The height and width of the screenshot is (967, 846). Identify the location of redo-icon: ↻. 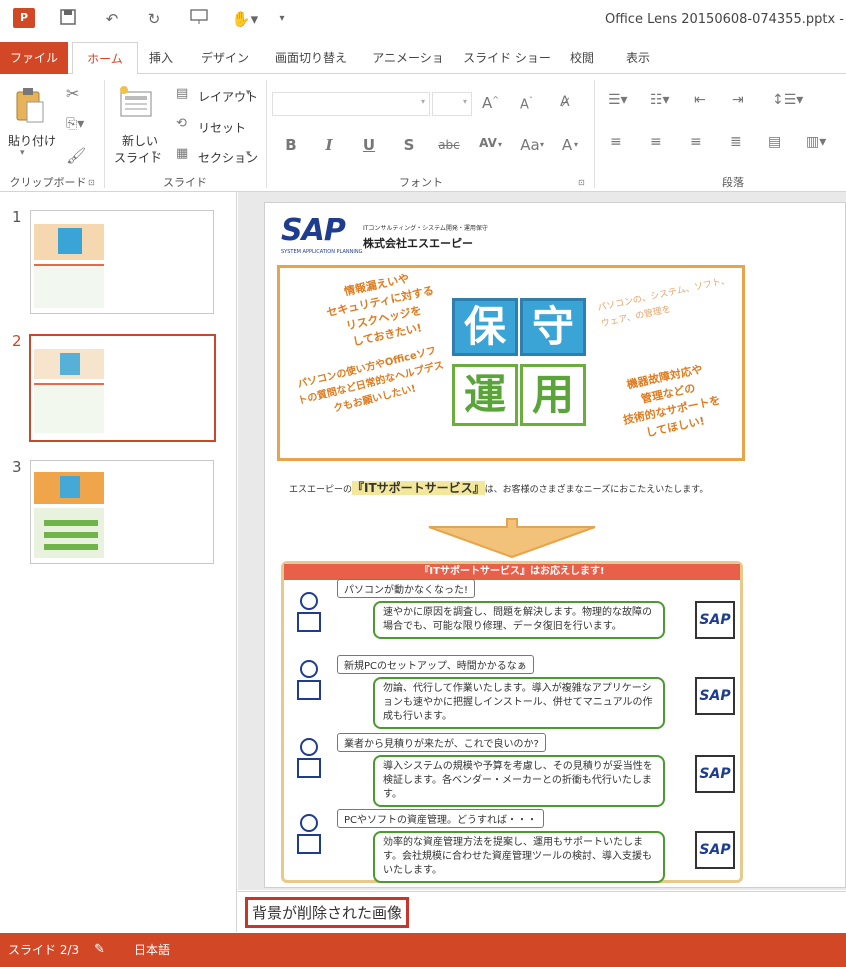
(154, 19).